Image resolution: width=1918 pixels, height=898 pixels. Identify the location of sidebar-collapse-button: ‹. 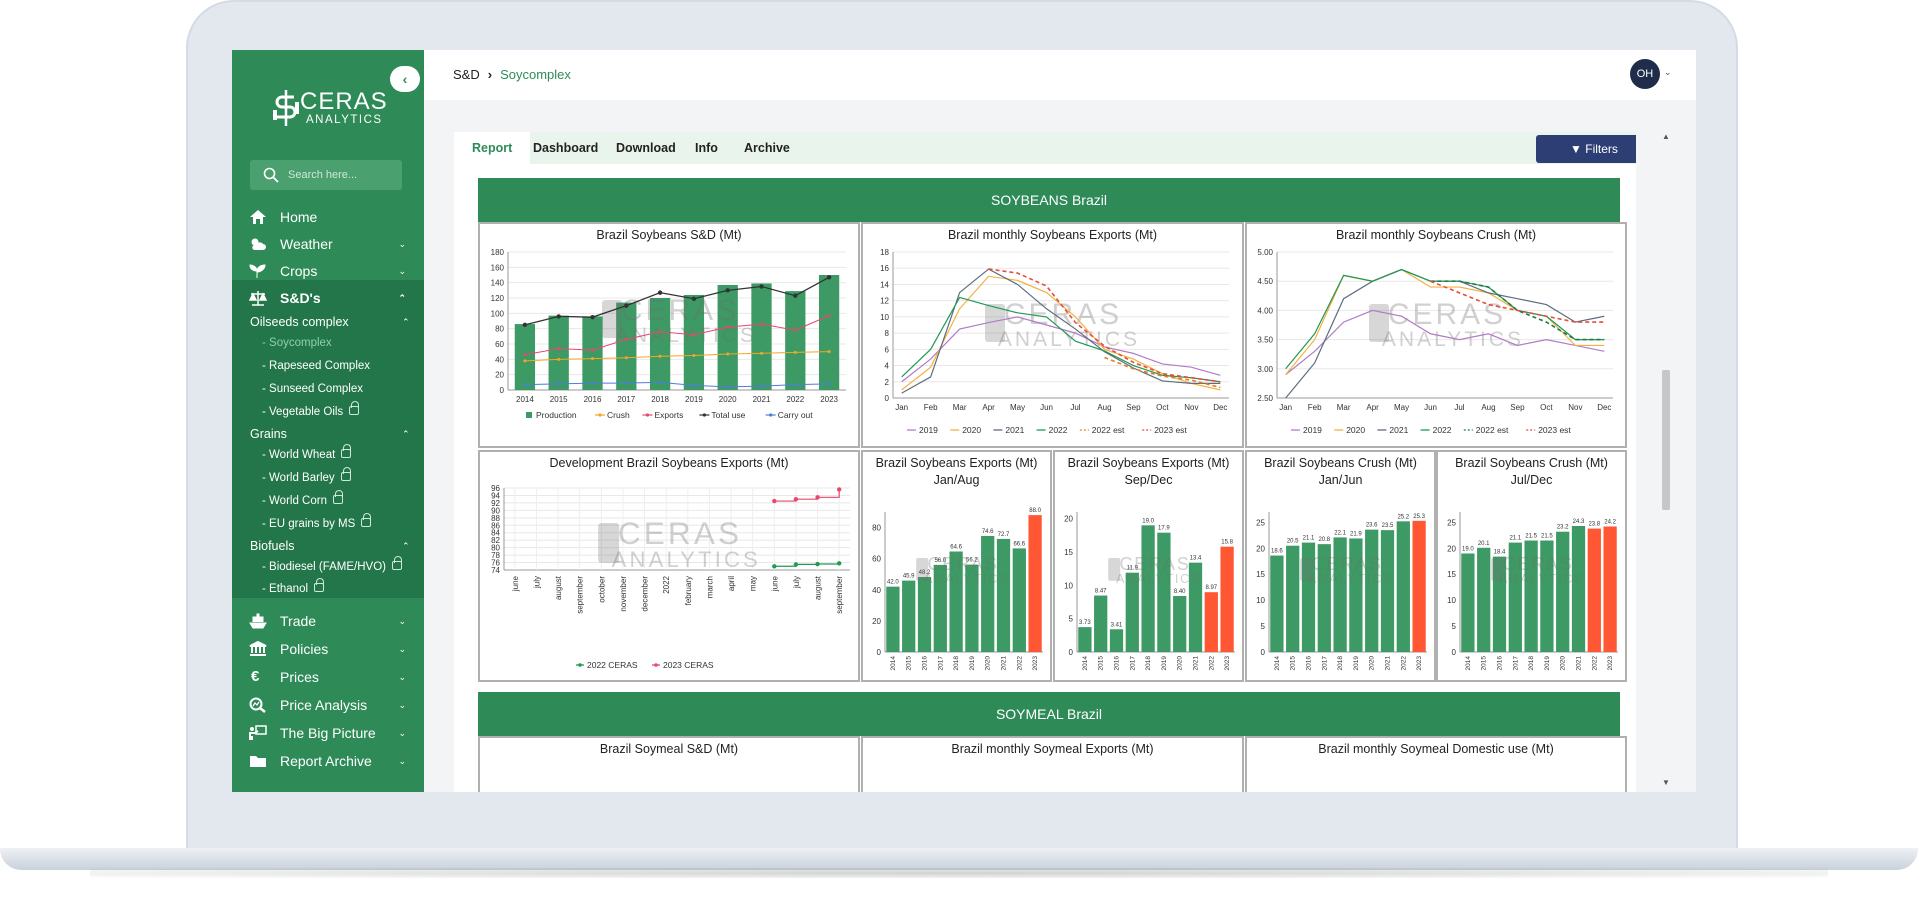
(405, 79).